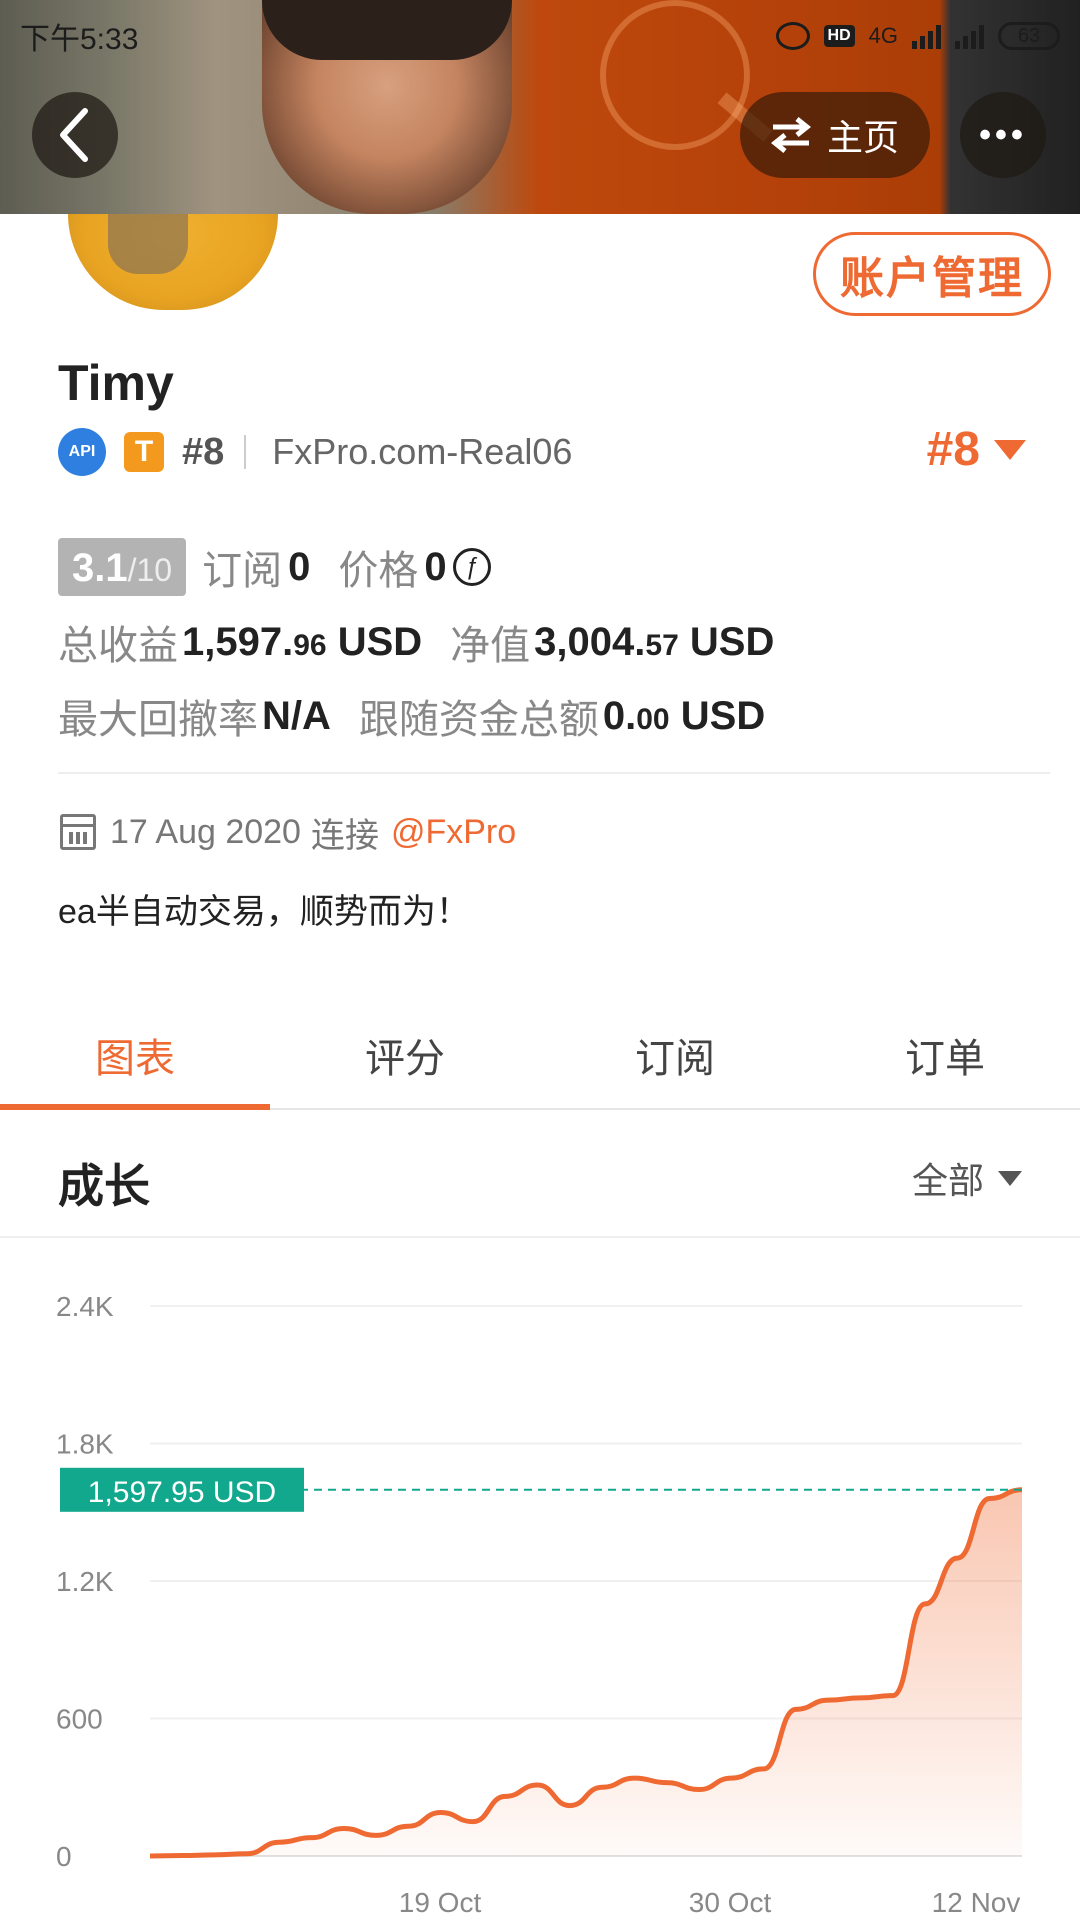 The image size is (1080, 1920). Describe the element at coordinates (453, 832) in the screenshot. I see `broker-link: @FxPro` at that location.